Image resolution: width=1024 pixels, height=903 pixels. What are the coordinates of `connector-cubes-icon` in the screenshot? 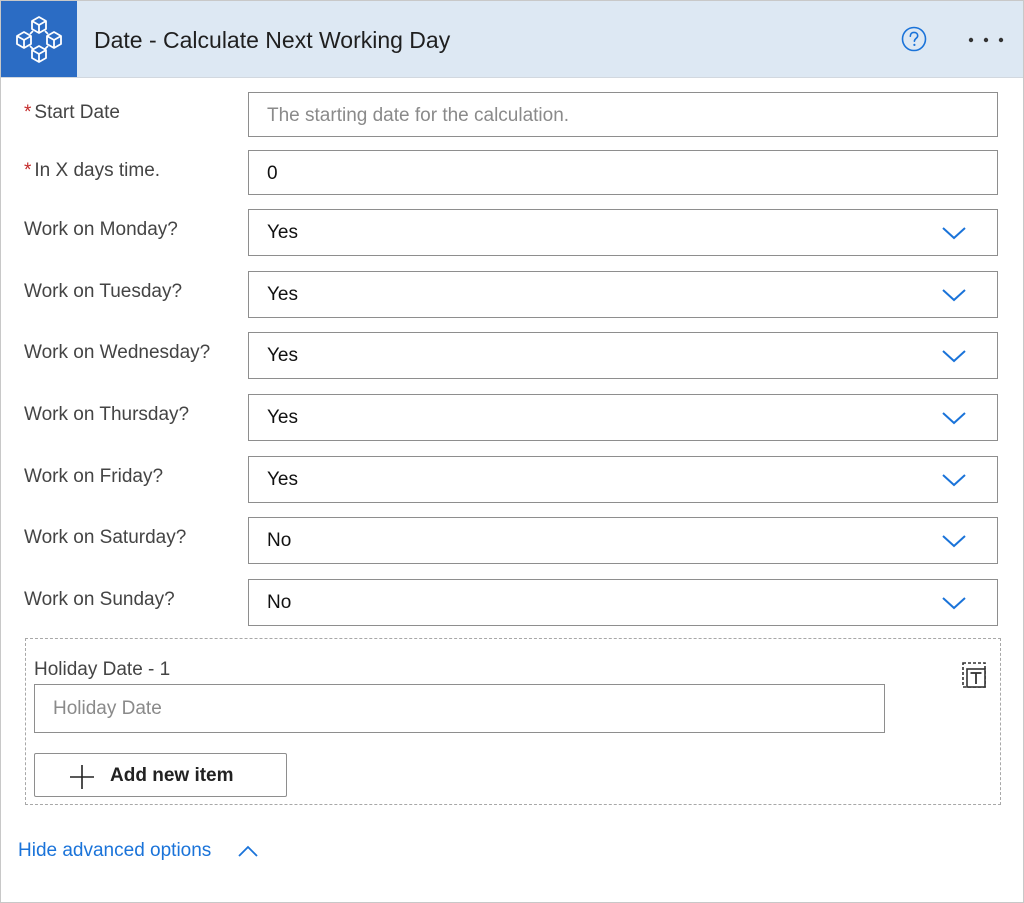 It's located at (39, 39).